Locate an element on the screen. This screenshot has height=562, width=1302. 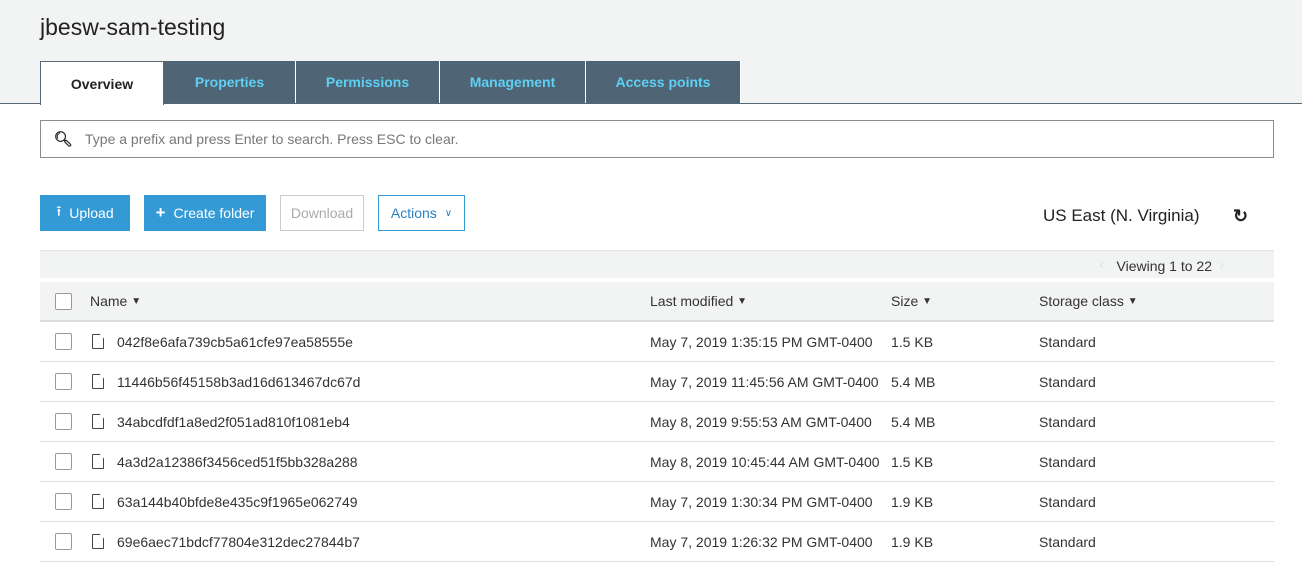
viewing-count: Viewing 1 to 22 is located at coordinates (1164, 266).